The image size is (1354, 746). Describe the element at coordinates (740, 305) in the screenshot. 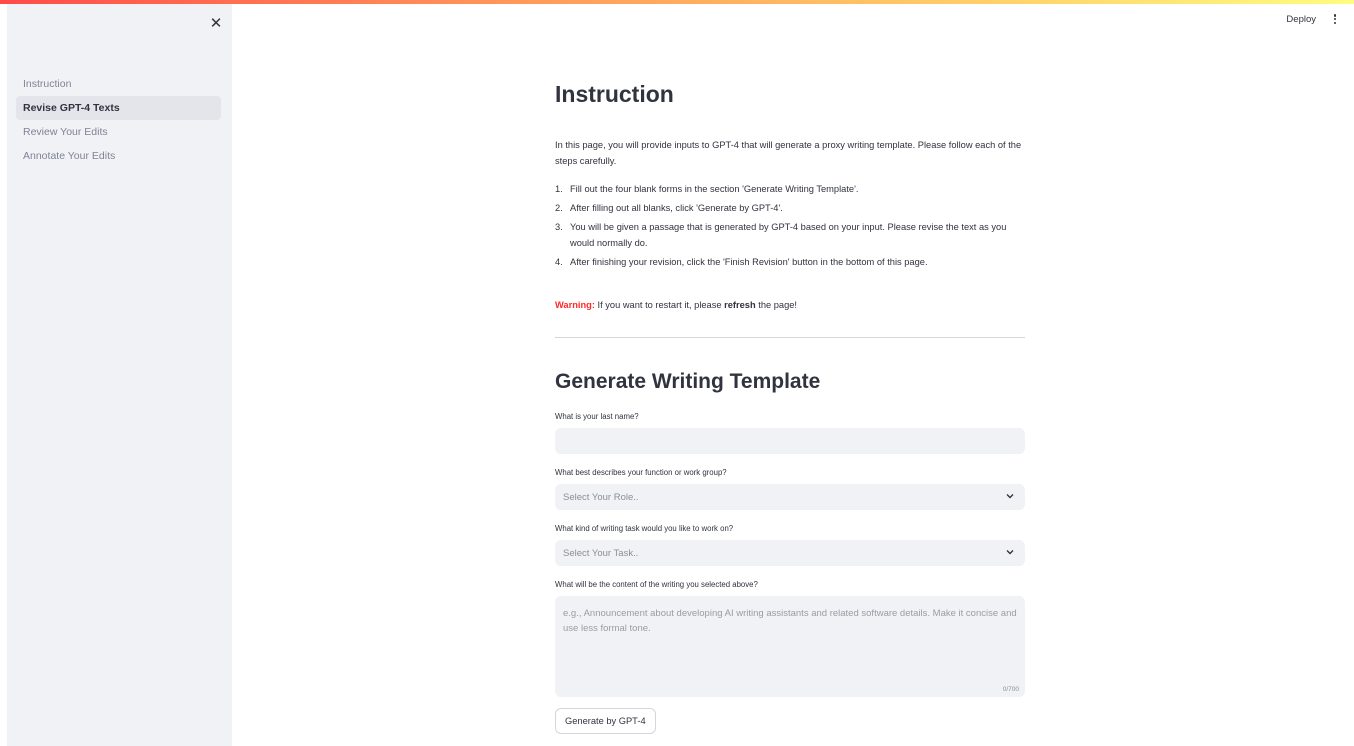

I see `warning-bold-text: refresh` at that location.